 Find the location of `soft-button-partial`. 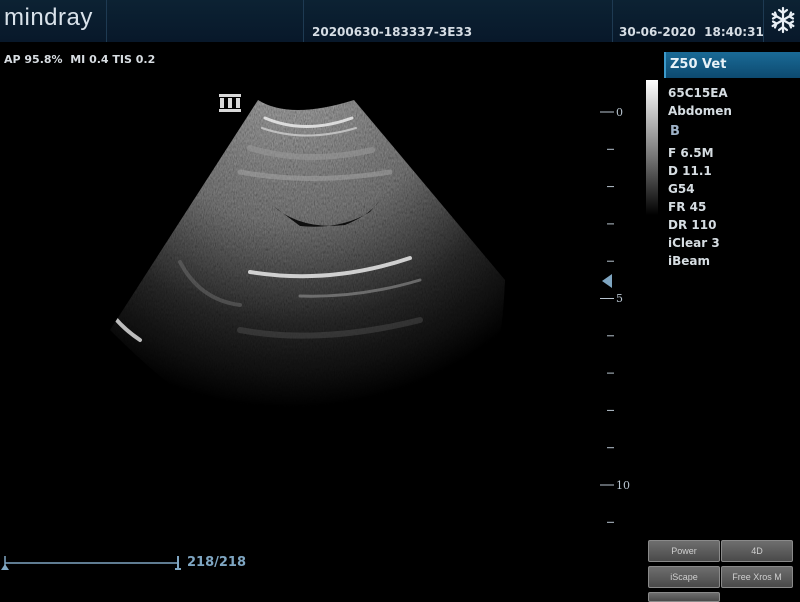

soft-button-partial is located at coordinates (684, 597).